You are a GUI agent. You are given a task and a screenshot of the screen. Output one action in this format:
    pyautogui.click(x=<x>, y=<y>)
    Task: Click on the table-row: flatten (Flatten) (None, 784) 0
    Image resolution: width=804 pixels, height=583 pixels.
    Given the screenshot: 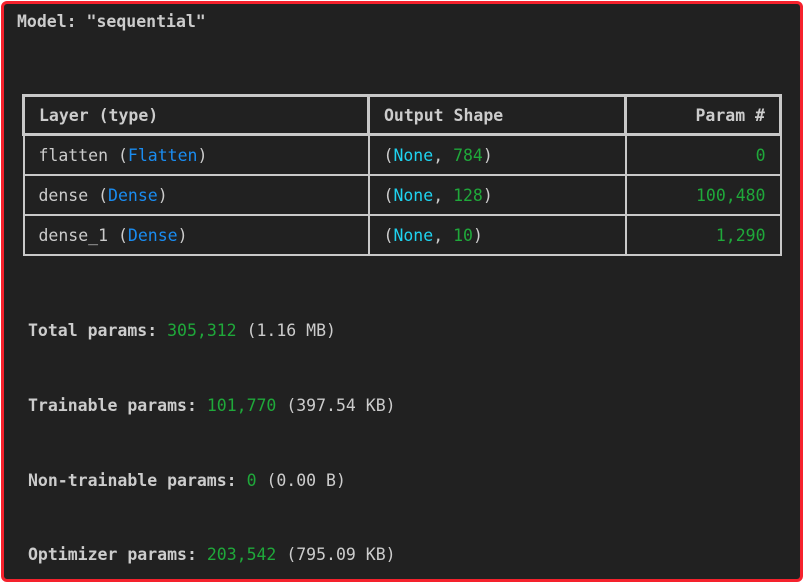 What is the action you would take?
    pyautogui.click(x=402, y=154)
    